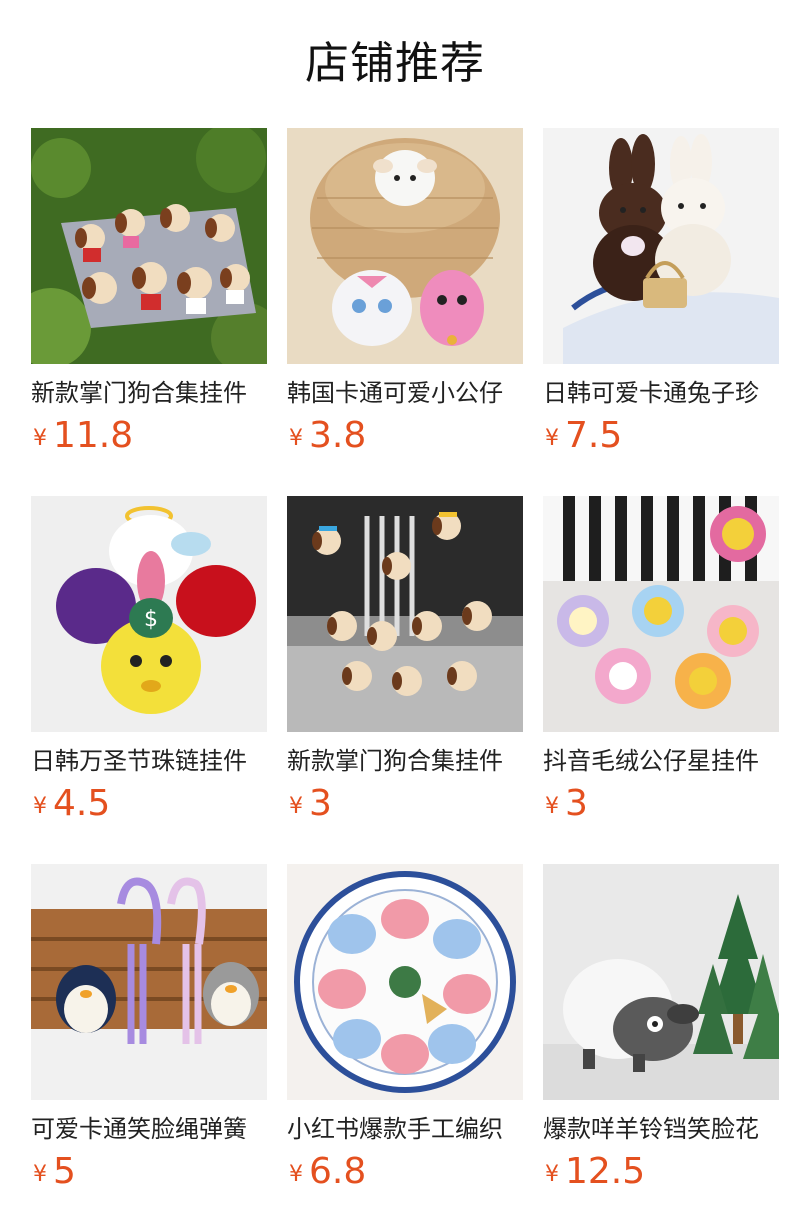 This screenshot has height=1232, width=790. What do you see at coordinates (151, 1175) in the screenshot?
I see `product-price: ¥5` at bounding box center [151, 1175].